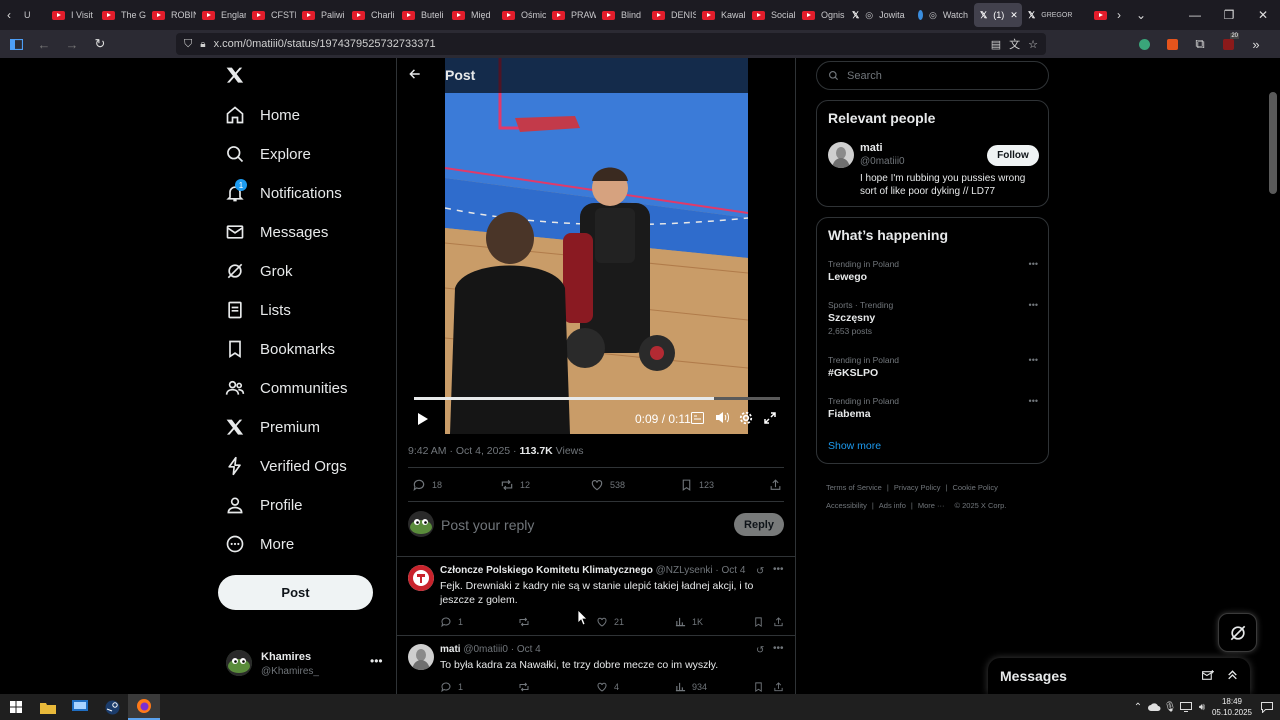 Image resolution: width=1280 pixels, height=720 pixels. What do you see at coordinates (1138, 707) in the screenshot?
I see `tray-overflow-icon: ⌃` at bounding box center [1138, 707].